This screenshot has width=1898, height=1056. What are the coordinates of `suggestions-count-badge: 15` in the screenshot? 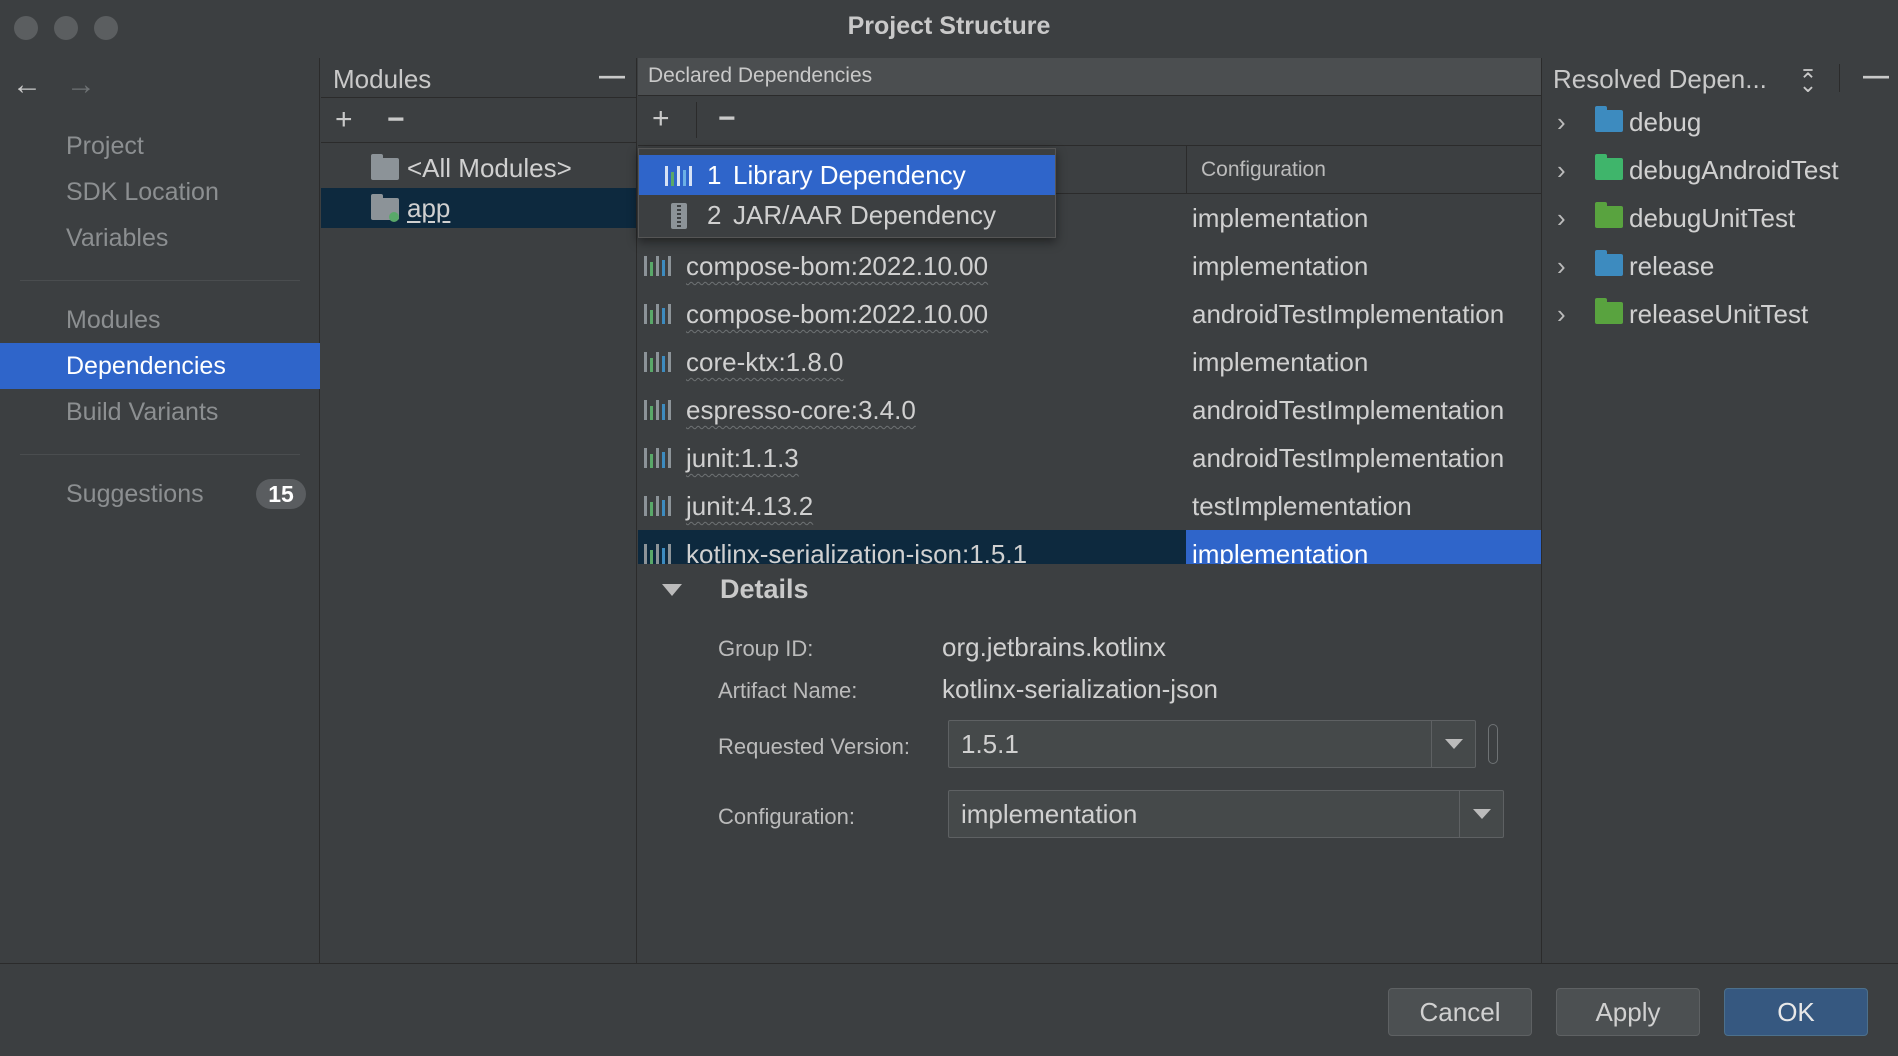 It's located at (281, 494).